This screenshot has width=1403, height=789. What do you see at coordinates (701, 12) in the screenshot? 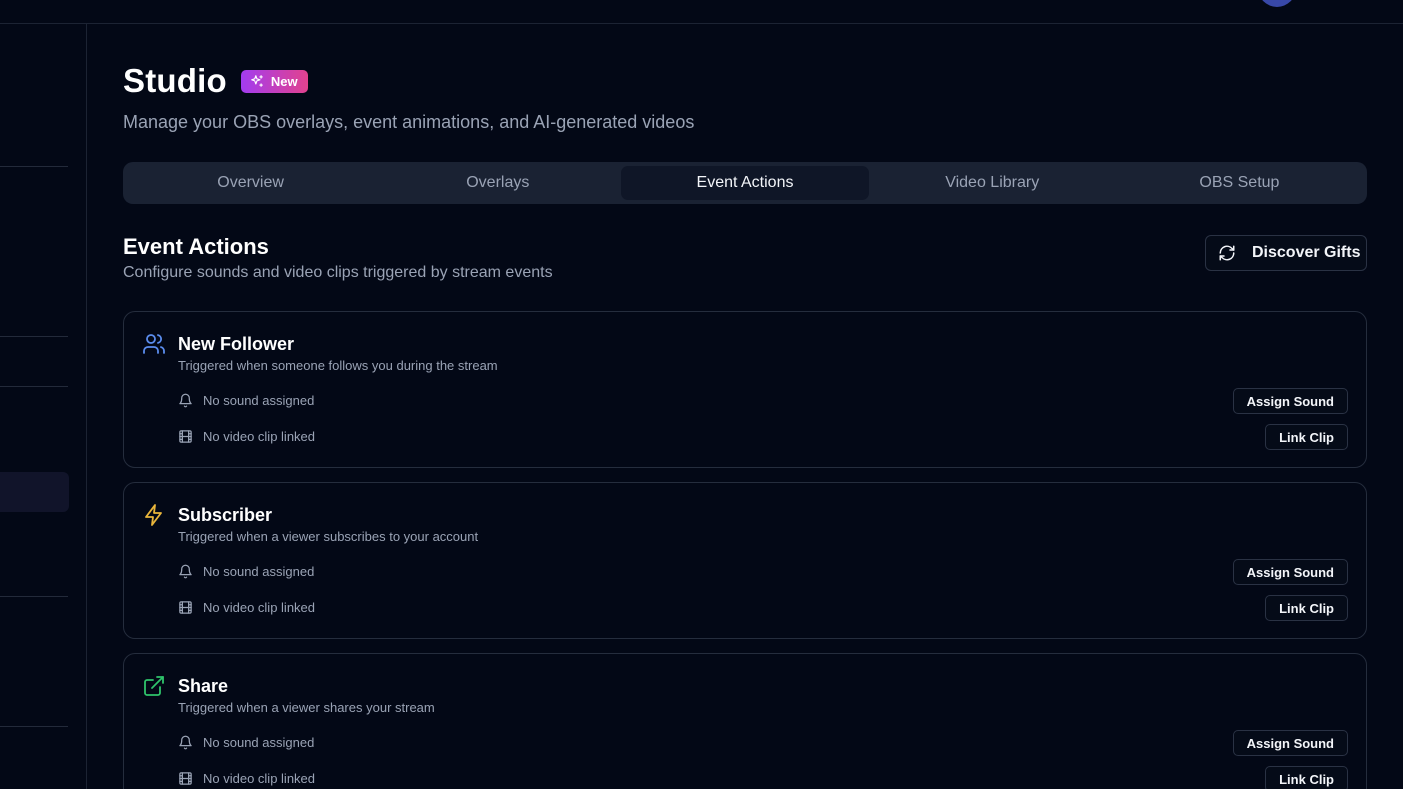
I see `top-bar` at bounding box center [701, 12].